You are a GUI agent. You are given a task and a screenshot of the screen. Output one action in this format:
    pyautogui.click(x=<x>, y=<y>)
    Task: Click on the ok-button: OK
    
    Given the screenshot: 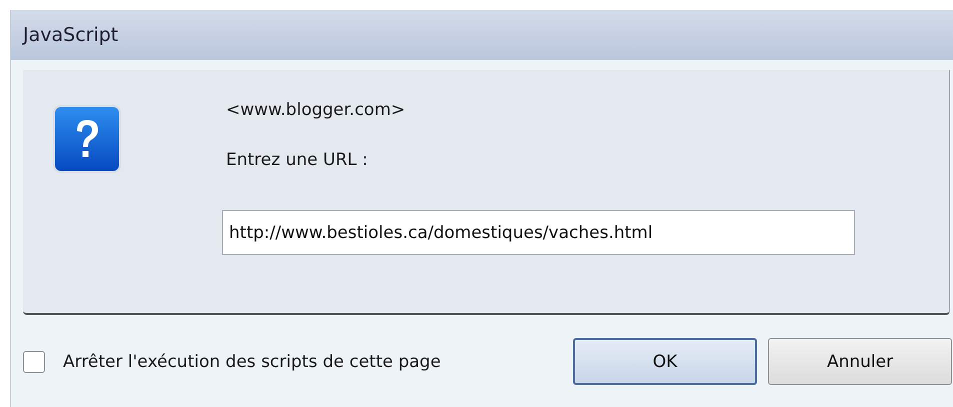 What is the action you would take?
    pyautogui.click(x=665, y=361)
    